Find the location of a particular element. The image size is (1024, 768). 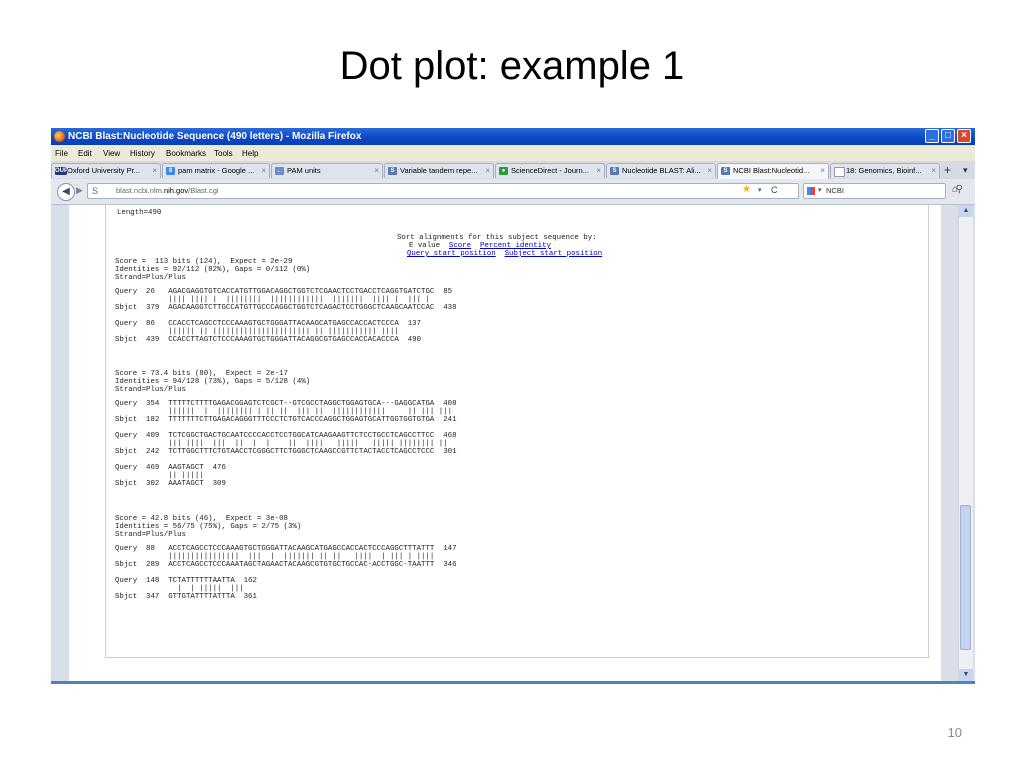

slide-title: Dot plot: example 1 is located at coordinates (512, 66).